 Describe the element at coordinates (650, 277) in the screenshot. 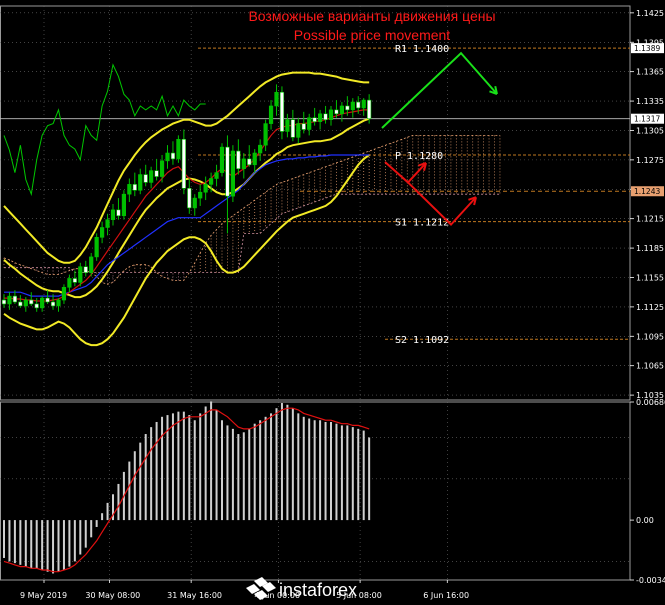

I see `y-tick-label: 1.1155` at that location.